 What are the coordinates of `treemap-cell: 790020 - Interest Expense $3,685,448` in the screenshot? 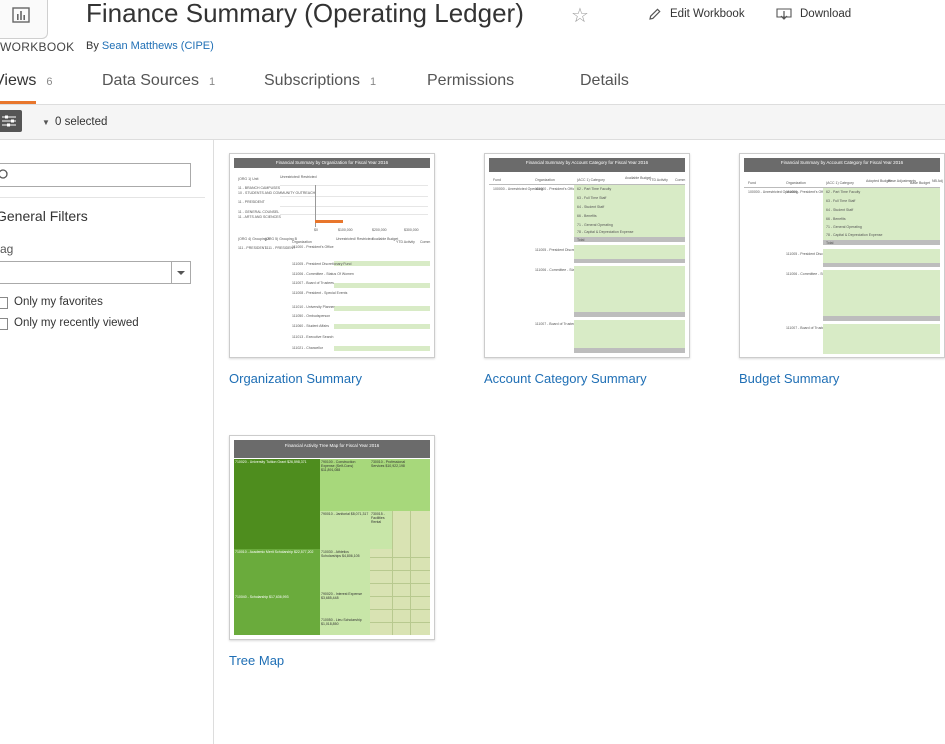 It's located at (345, 604).